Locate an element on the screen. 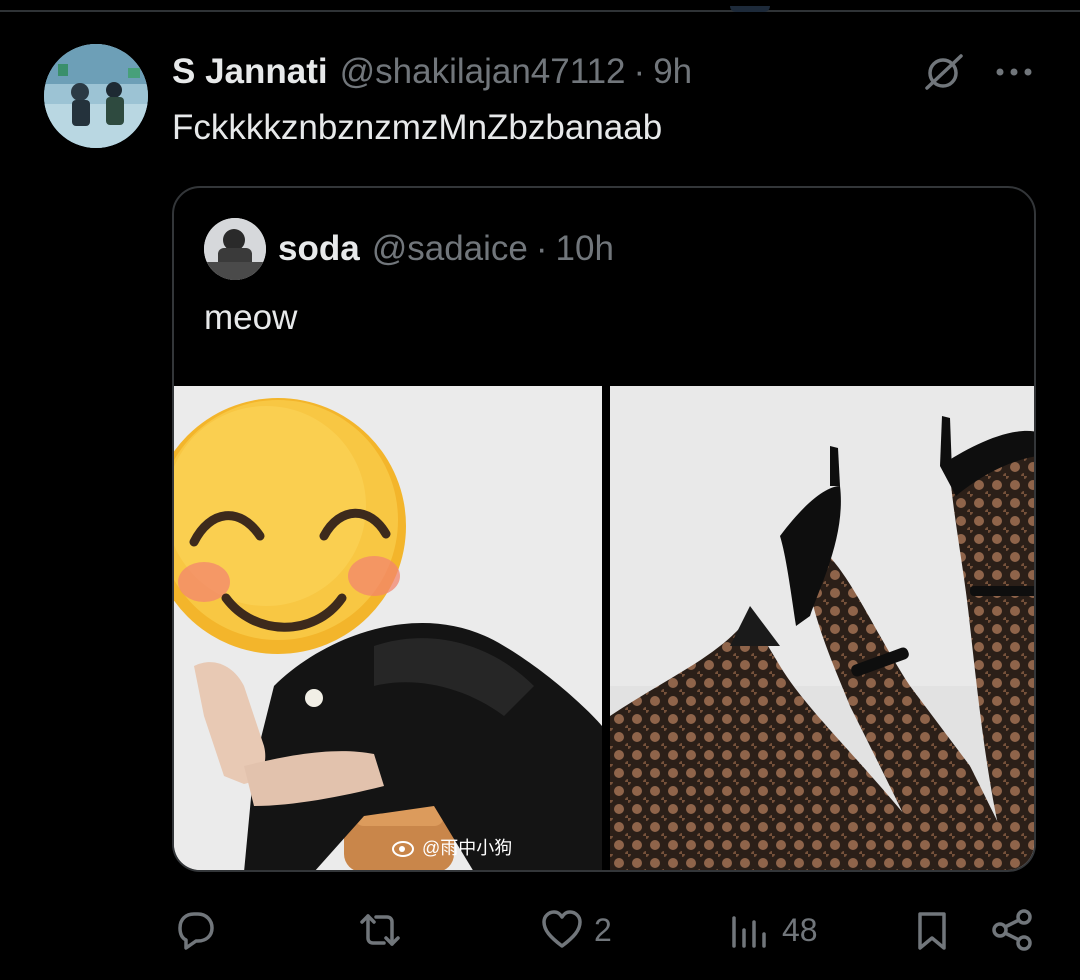  action-bar: 2 48 is located at coordinates (540, 930).